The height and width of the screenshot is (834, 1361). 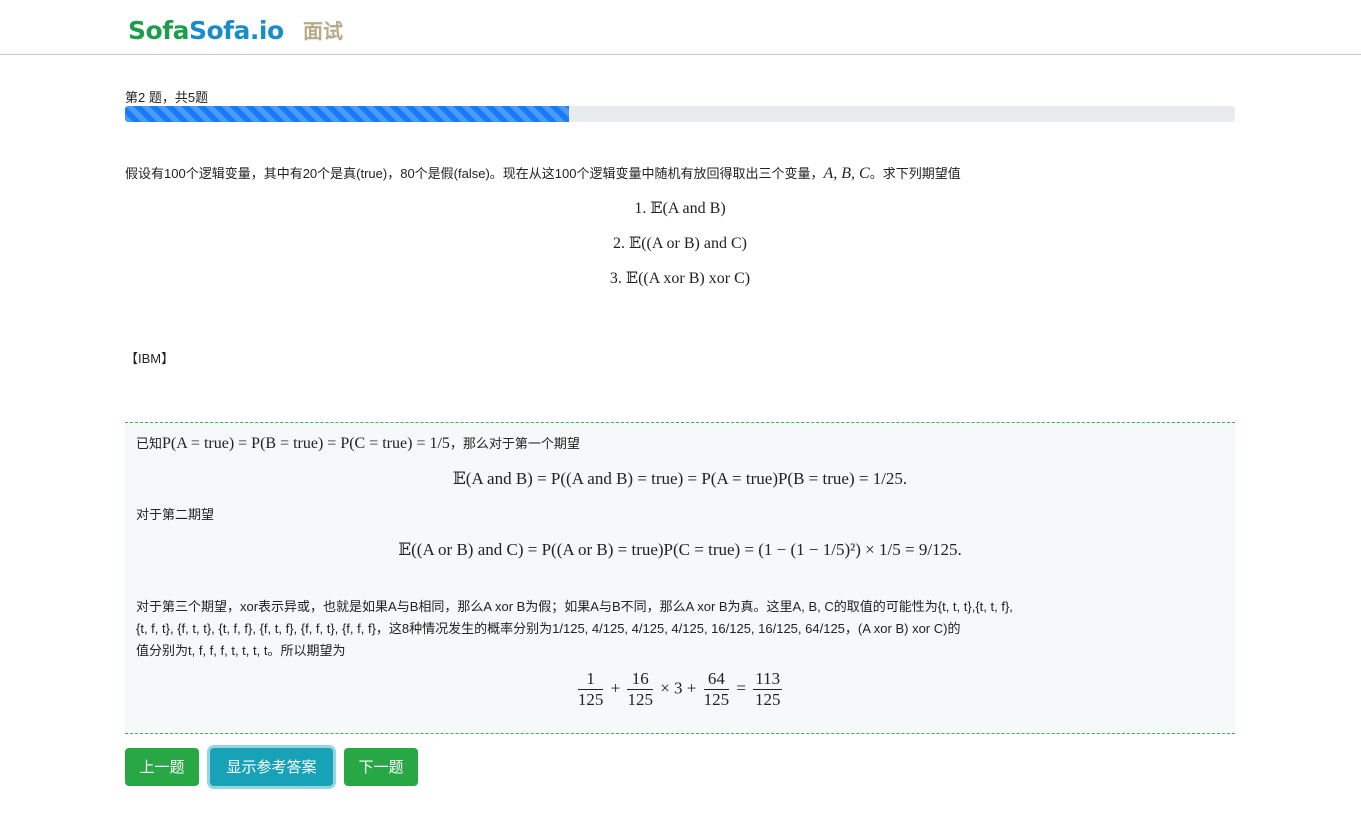 I want to click on plus-sign: +, so click(x=615, y=688).